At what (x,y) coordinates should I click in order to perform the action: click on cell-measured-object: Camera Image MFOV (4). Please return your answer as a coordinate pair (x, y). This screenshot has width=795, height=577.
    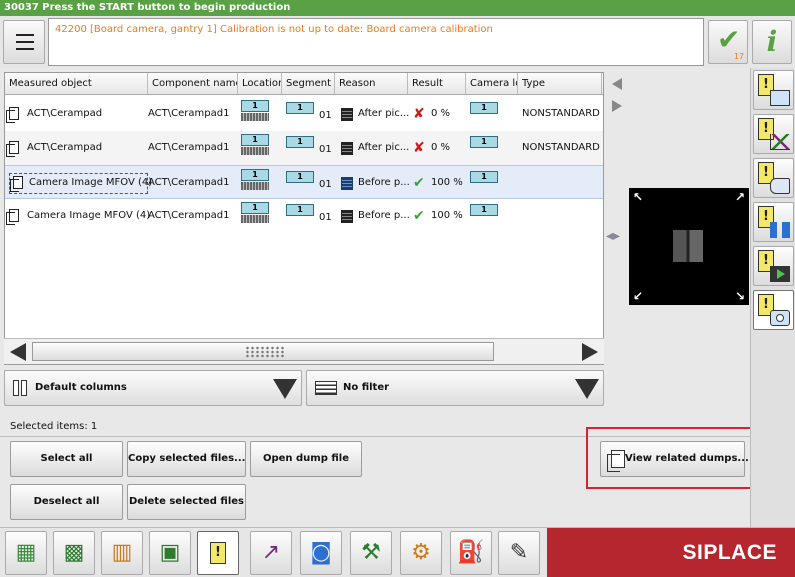
    Looking at the image, I should click on (91, 182).